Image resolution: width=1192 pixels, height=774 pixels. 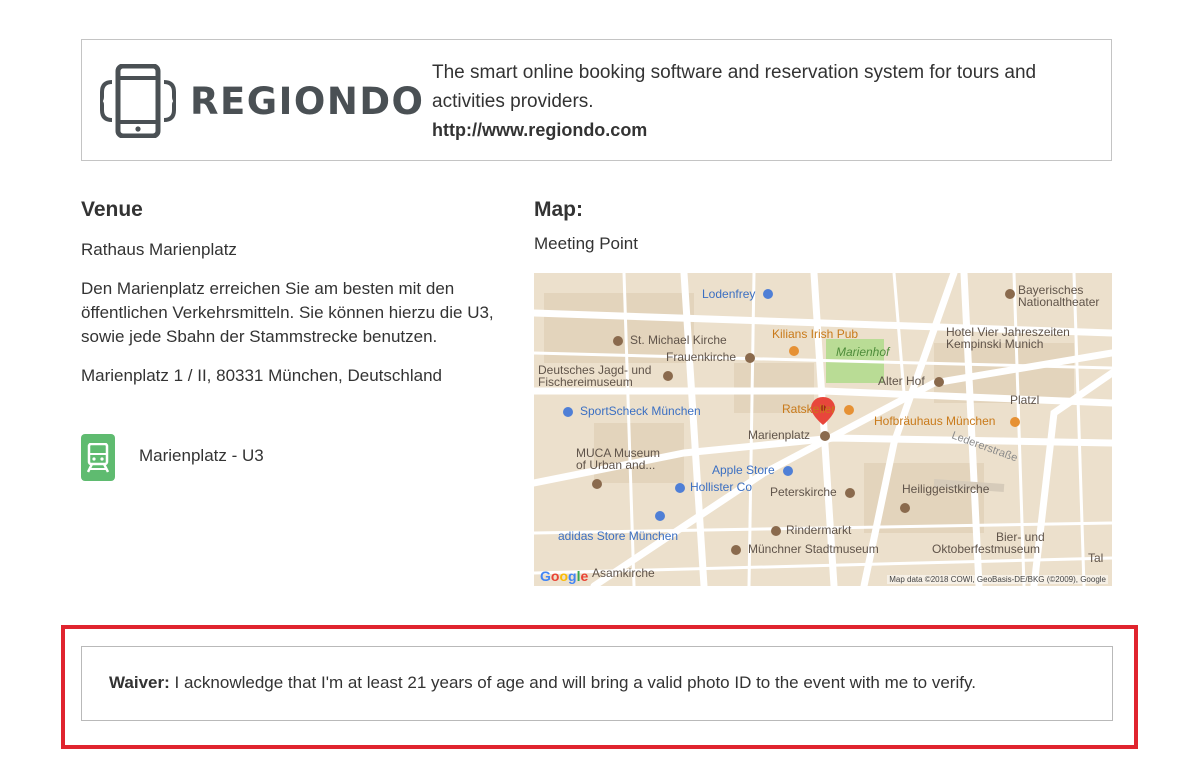 What do you see at coordinates (1010, 294) in the screenshot?
I see `map-poi-nationaltheater-icon` at bounding box center [1010, 294].